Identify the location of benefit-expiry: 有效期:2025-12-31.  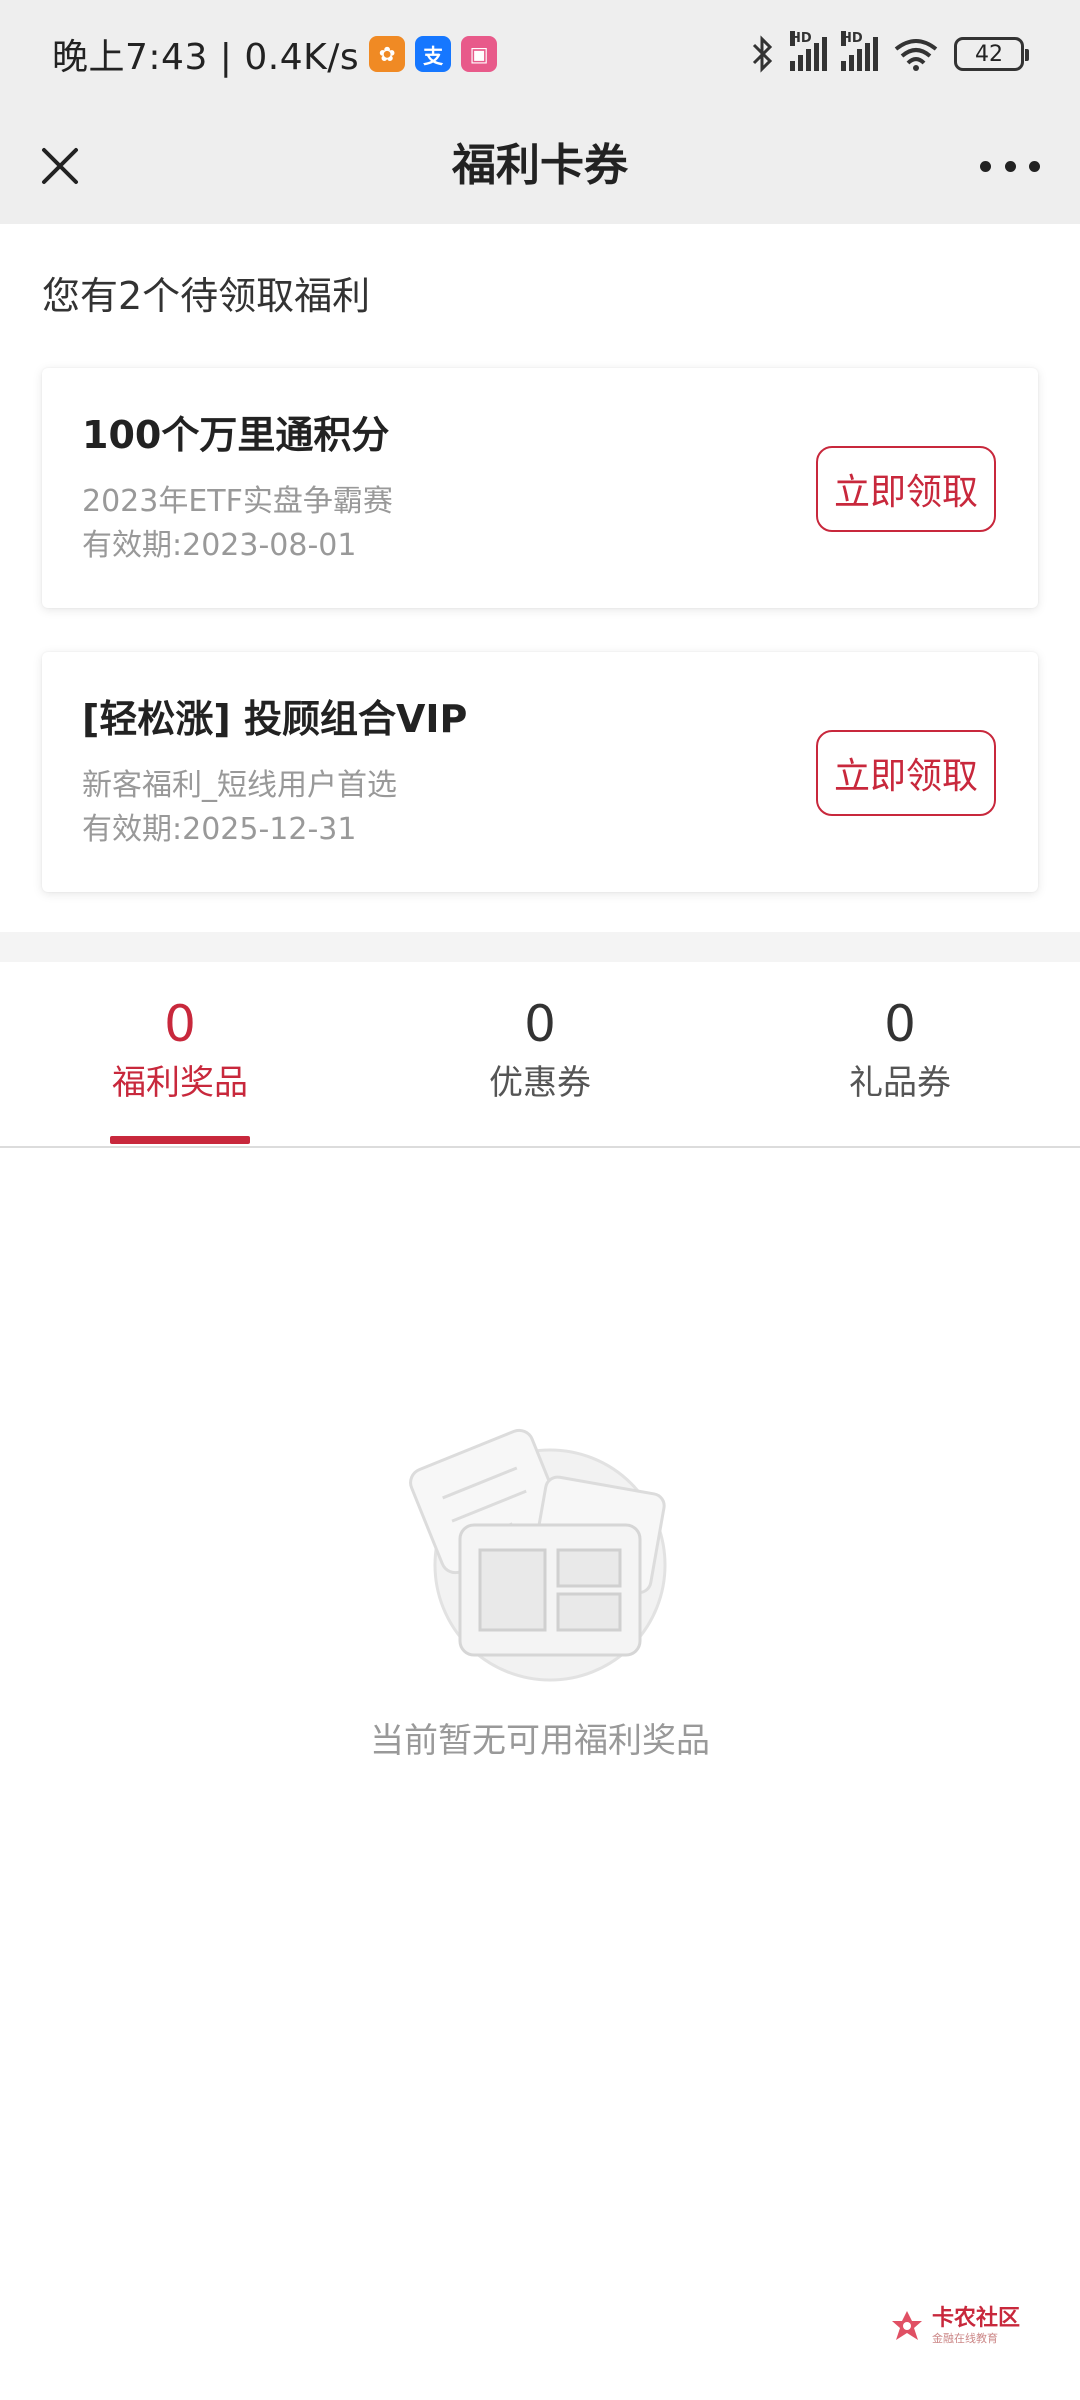
(219, 829).